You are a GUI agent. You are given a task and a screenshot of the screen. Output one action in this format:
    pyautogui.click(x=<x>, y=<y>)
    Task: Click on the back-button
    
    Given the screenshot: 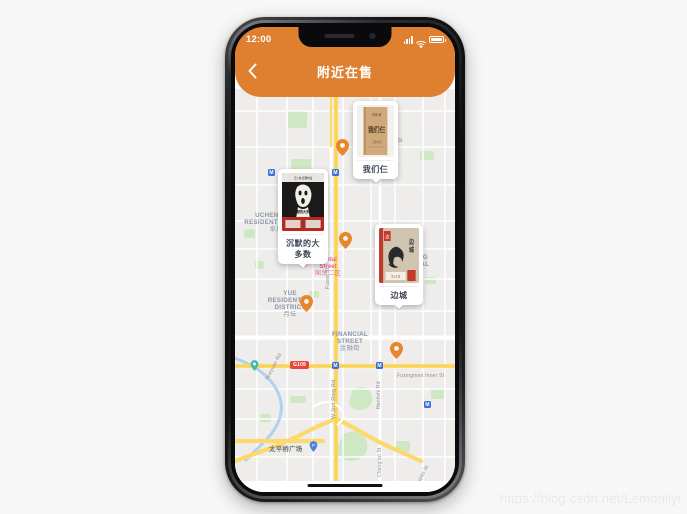 What is the action you would take?
    pyautogui.click(x=252, y=71)
    